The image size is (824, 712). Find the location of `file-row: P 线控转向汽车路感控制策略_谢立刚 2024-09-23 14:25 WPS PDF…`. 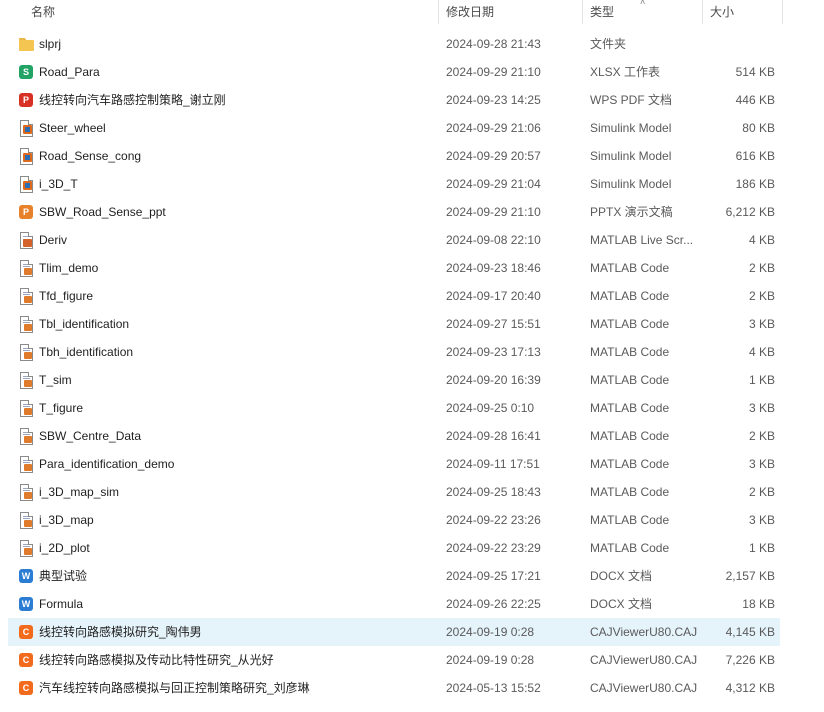

file-row: P 线控转向汽车路感控制策略_谢立刚 2024-09-23 14:25 WPS PDF… is located at coordinates (394, 100).